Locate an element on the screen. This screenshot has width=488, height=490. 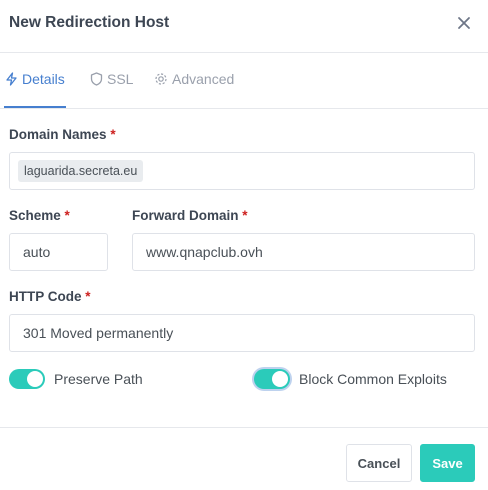
forward-domain-label-text: Forward Domain is located at coordinates (185, 215).